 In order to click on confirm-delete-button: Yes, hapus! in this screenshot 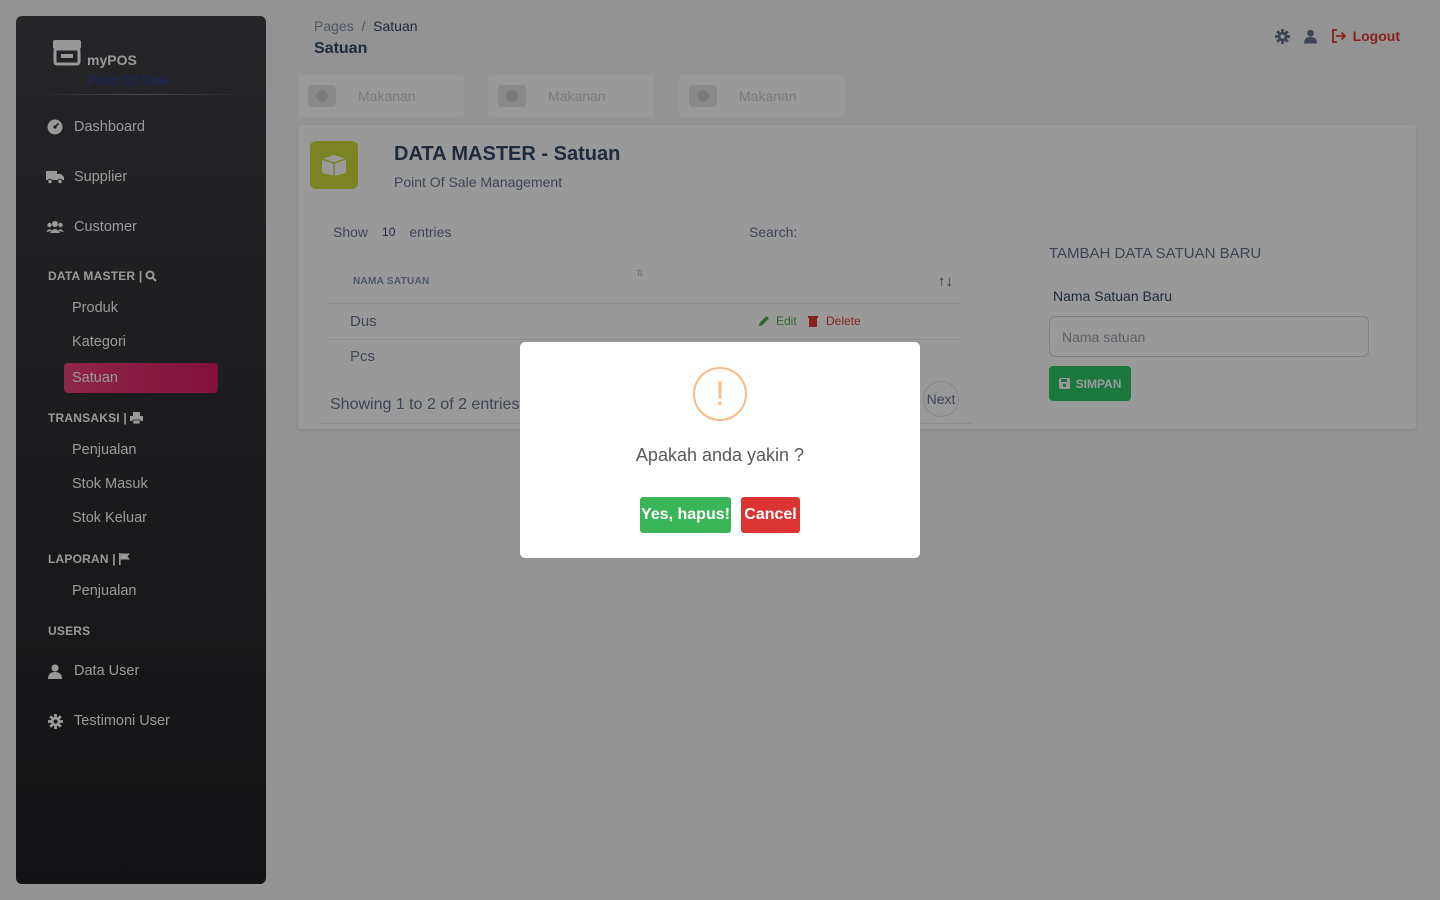, I will do `click(685, 515)`.